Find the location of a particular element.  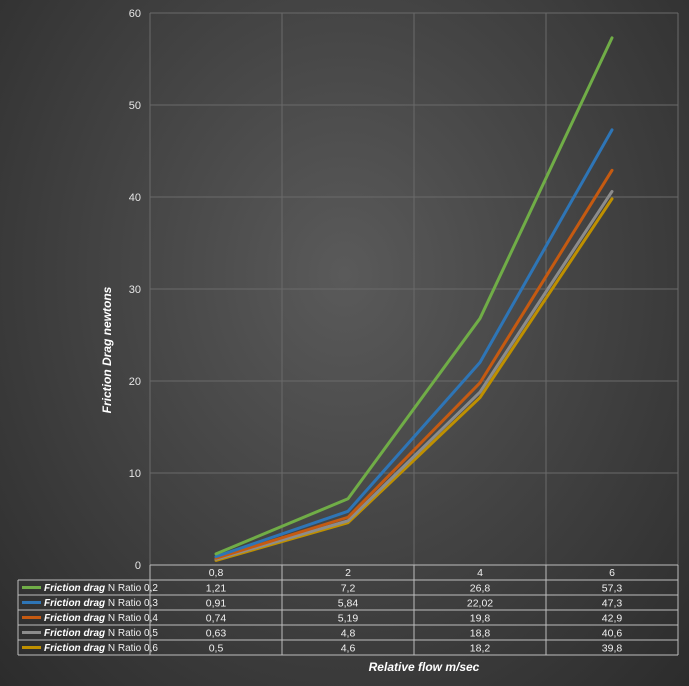

legend-entry: Friction drag N Ratio 0,2 is located at coordinates (101, 588).